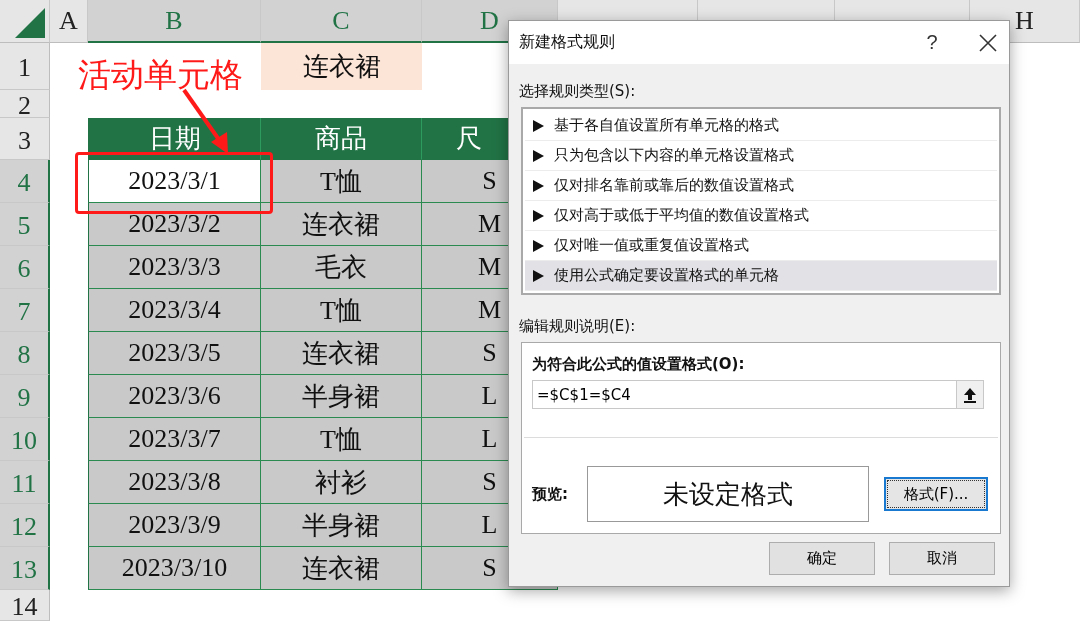 Image resolution: width=1080 pixels, height=621 pixels. I want to click on table-cell: 2023/3/4, so click(174, 310).